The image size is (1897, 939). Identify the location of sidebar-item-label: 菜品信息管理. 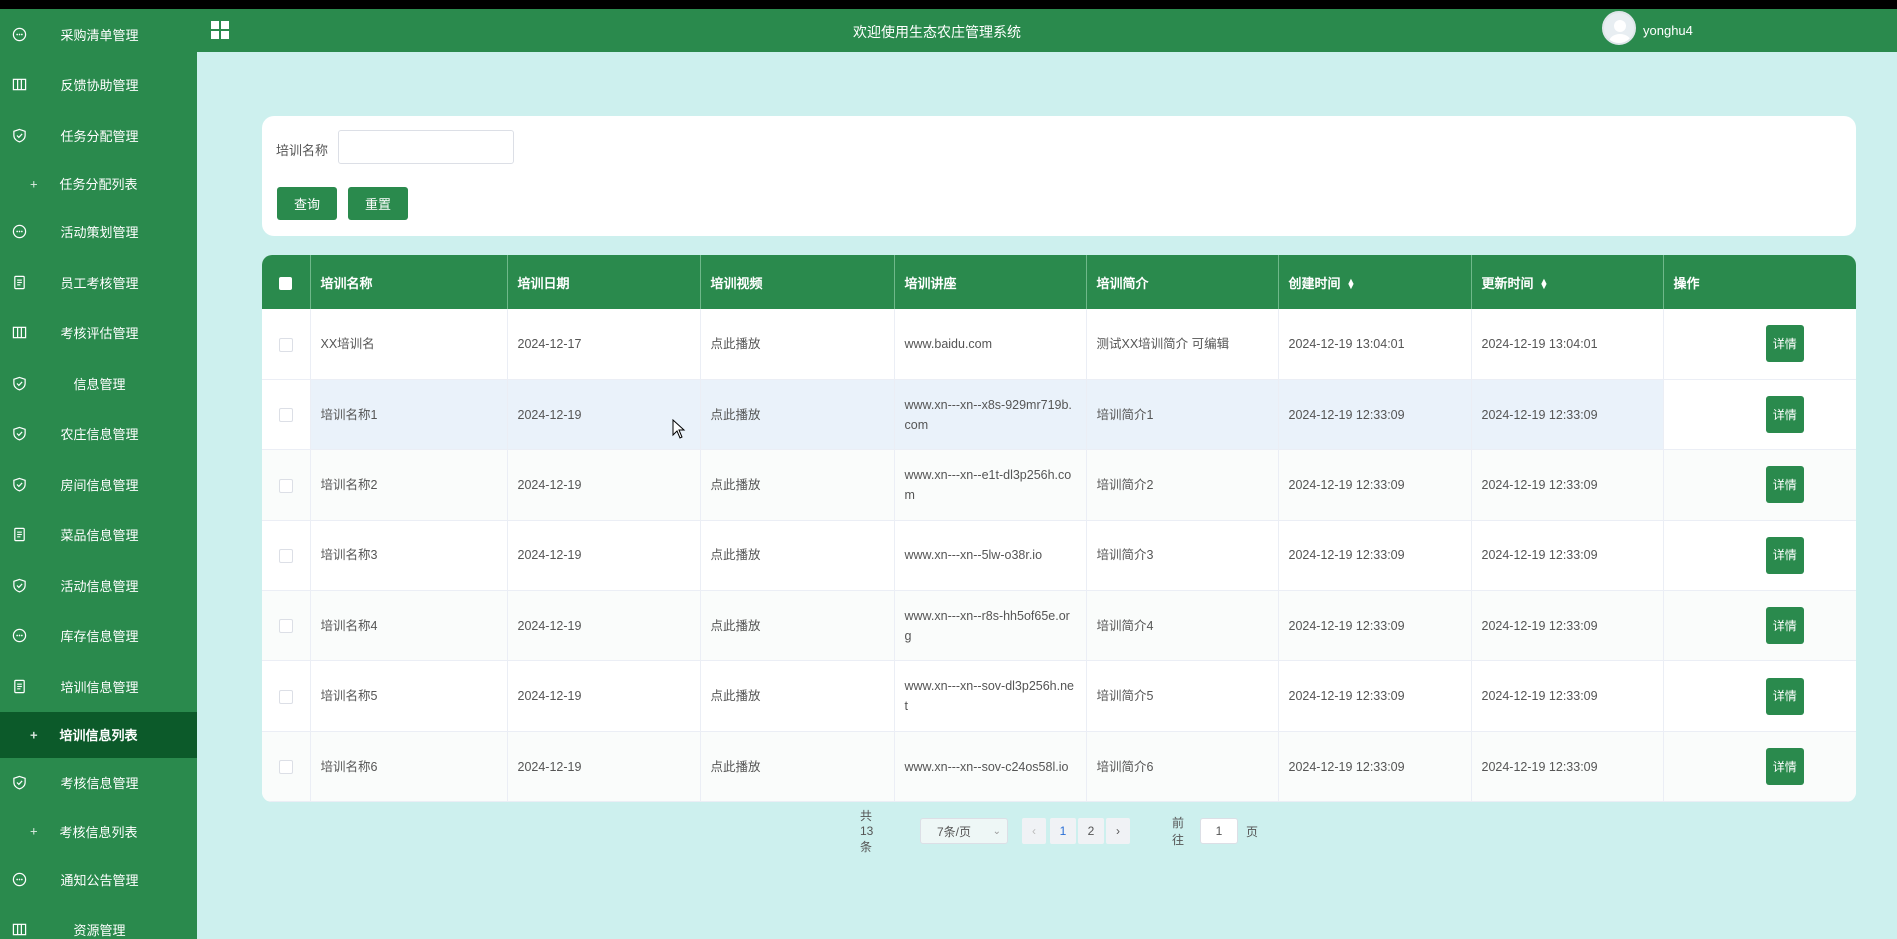
(99, 536).